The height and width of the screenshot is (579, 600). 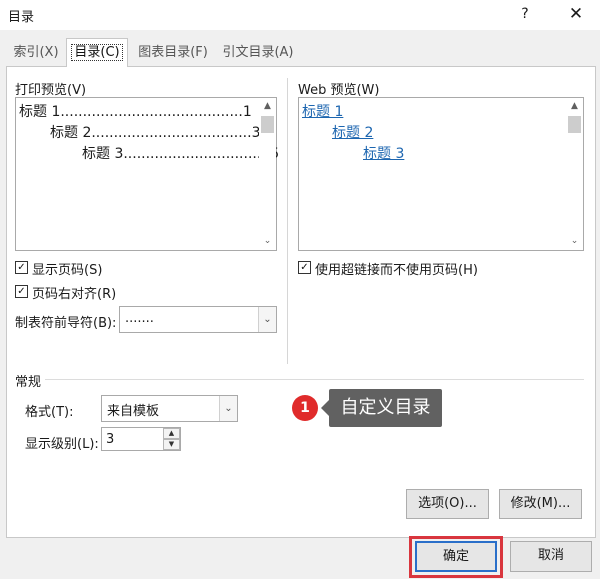 I want to click on print-preview-label-text: 打印预览(V), so click(x=51, y=90).